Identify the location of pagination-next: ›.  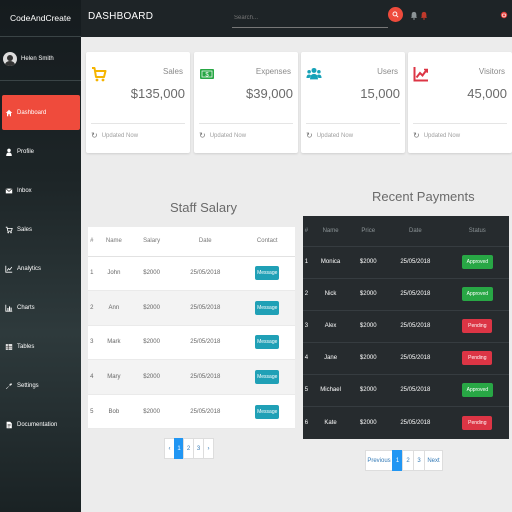
(208, 448).